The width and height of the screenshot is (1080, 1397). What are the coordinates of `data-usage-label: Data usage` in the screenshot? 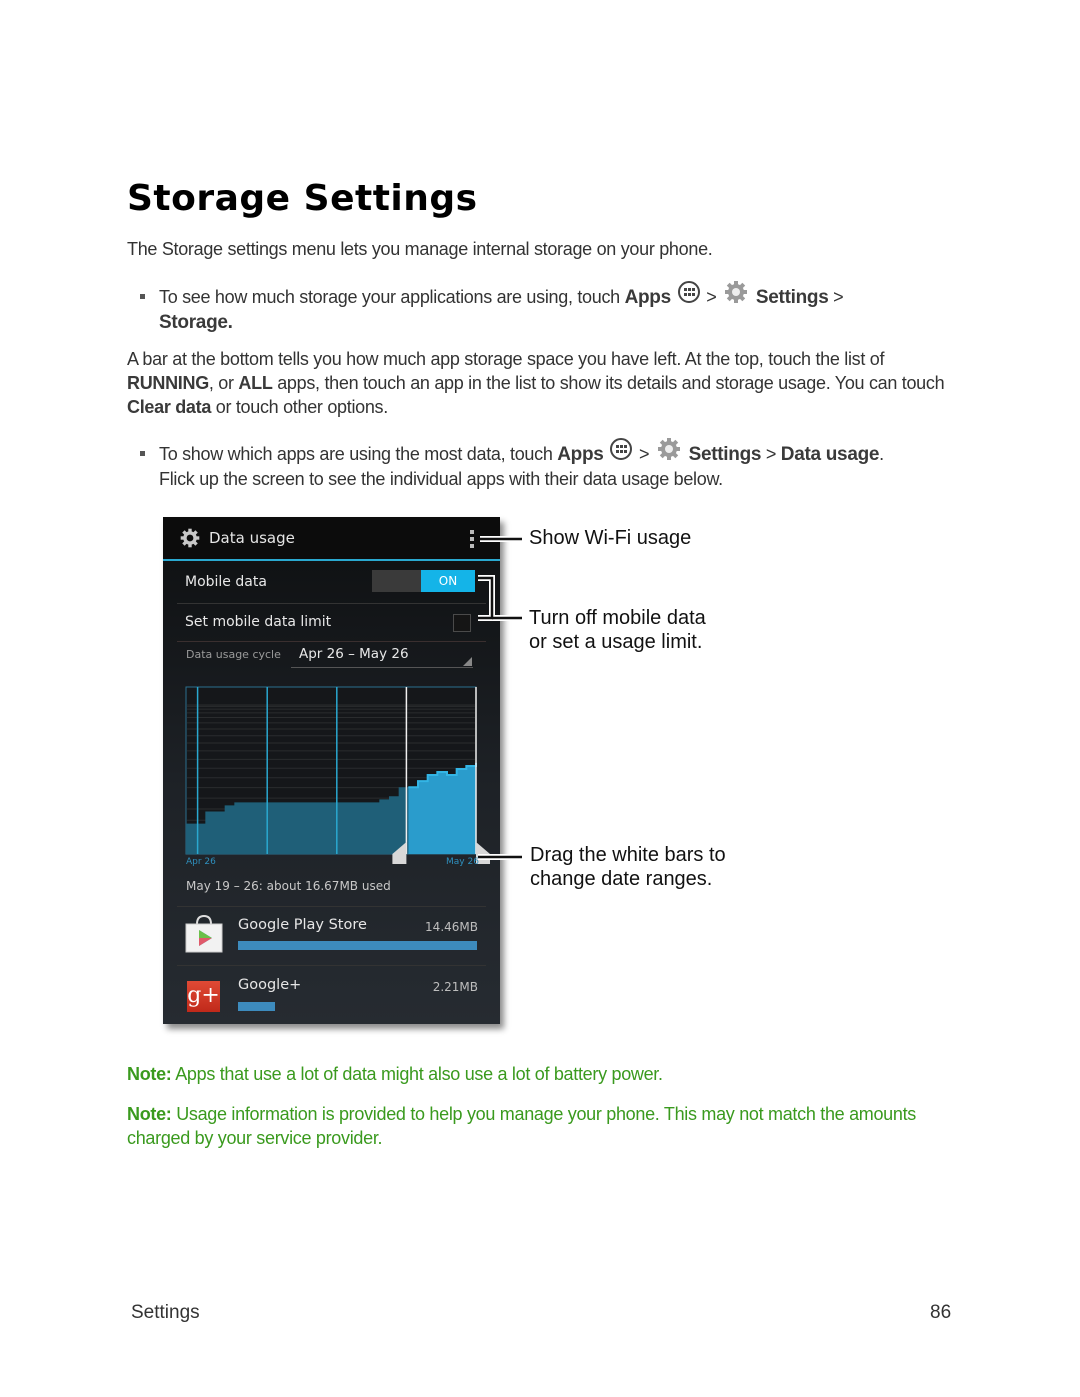 It's located at (830, 454).